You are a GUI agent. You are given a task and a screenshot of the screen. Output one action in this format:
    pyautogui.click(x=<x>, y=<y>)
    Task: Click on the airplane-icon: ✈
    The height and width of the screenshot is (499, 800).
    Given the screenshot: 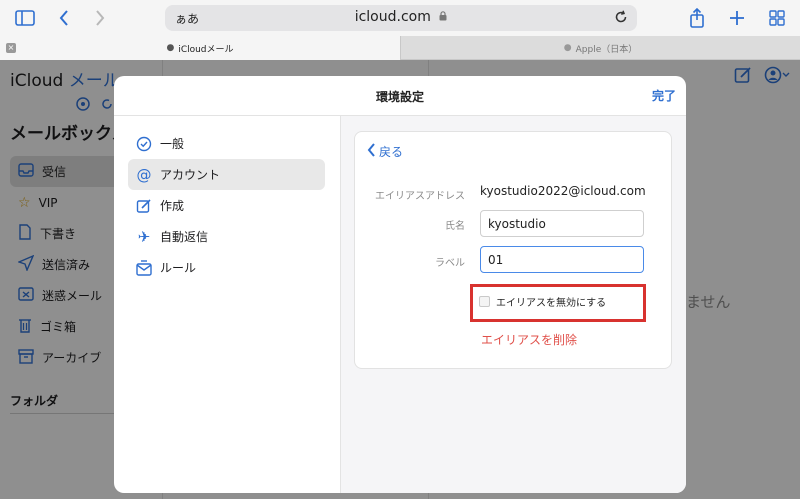 What is the action you would take?
    pyautogui.click(x=144, y=236)
    